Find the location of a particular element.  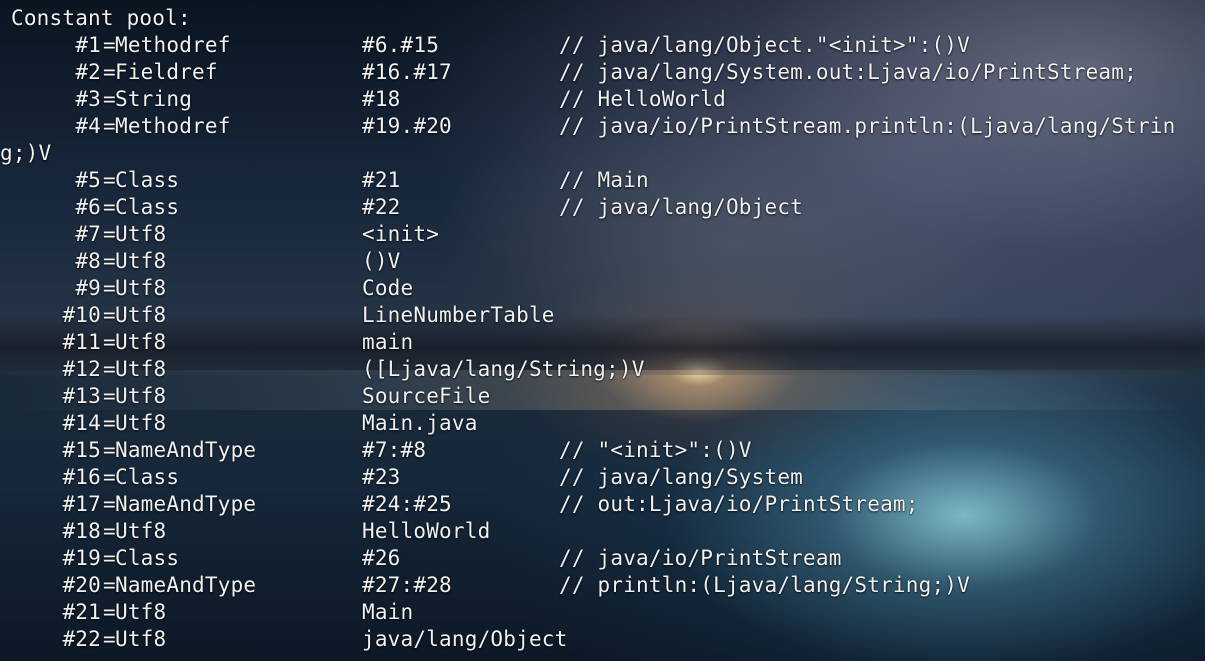

constant-pool-entry: #8 = Utf8 ()V is located at coordinates (608, 261).